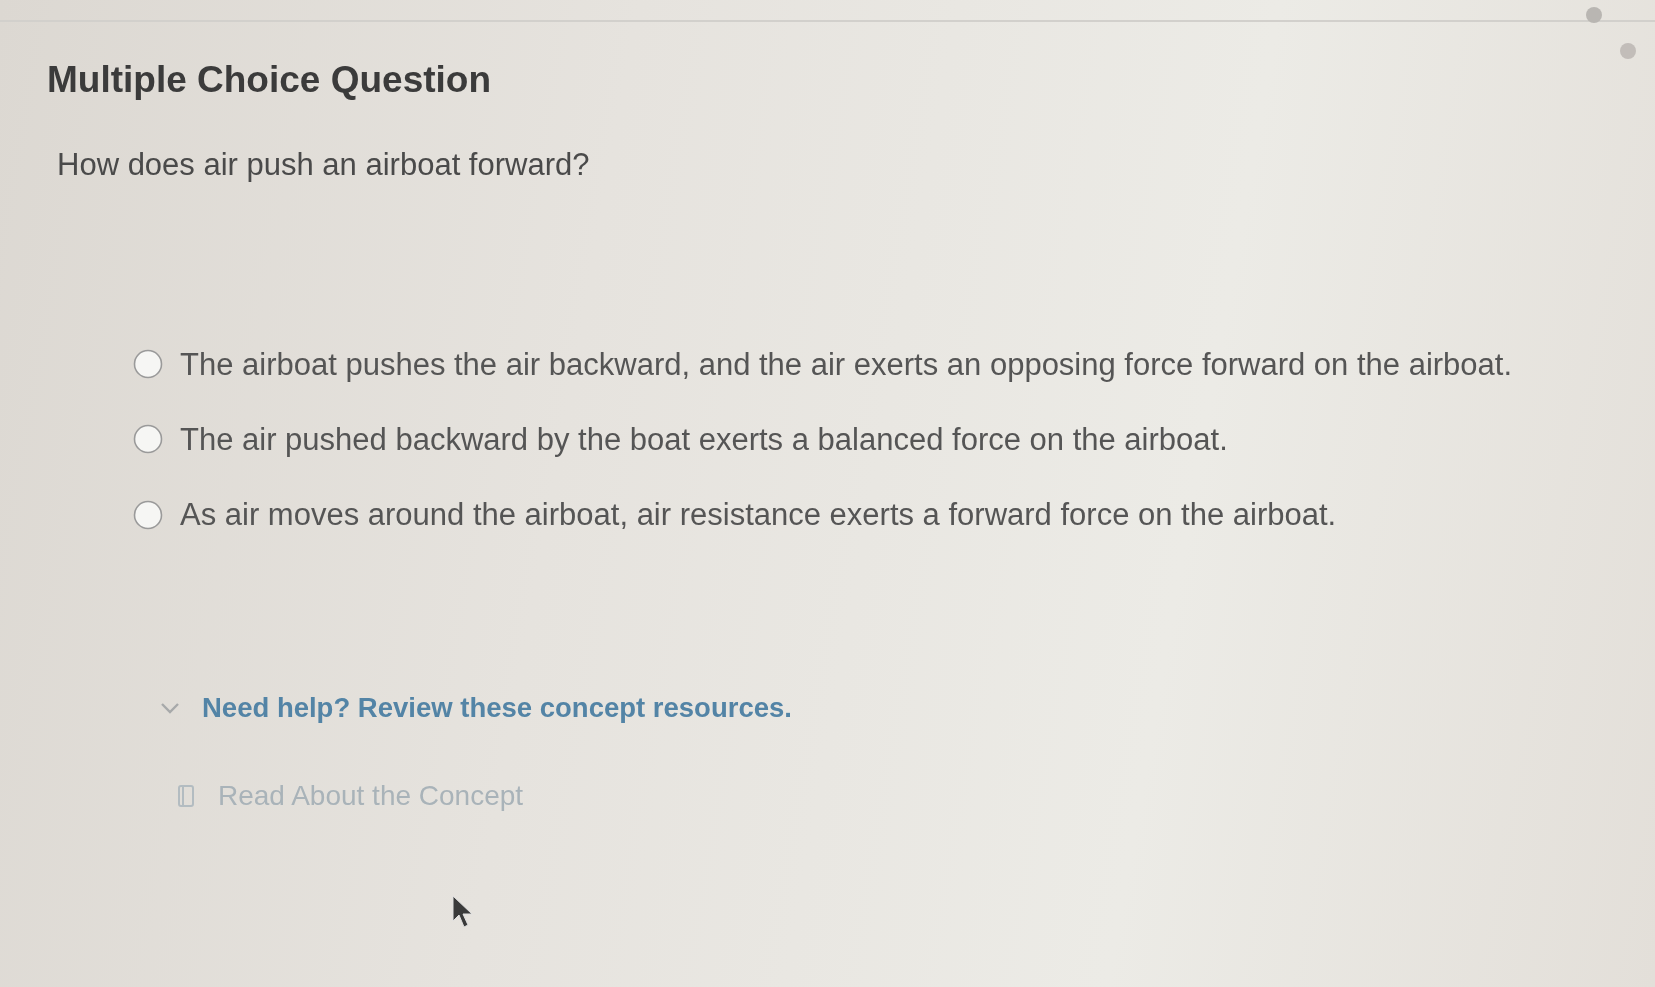  What do you see at coordinates (758, 514) in the screenshot?
I see `answer-option-text: As air moves around the airboat, air resistance exerts a forward force on the airboat.` at bounding box center [758, 514].